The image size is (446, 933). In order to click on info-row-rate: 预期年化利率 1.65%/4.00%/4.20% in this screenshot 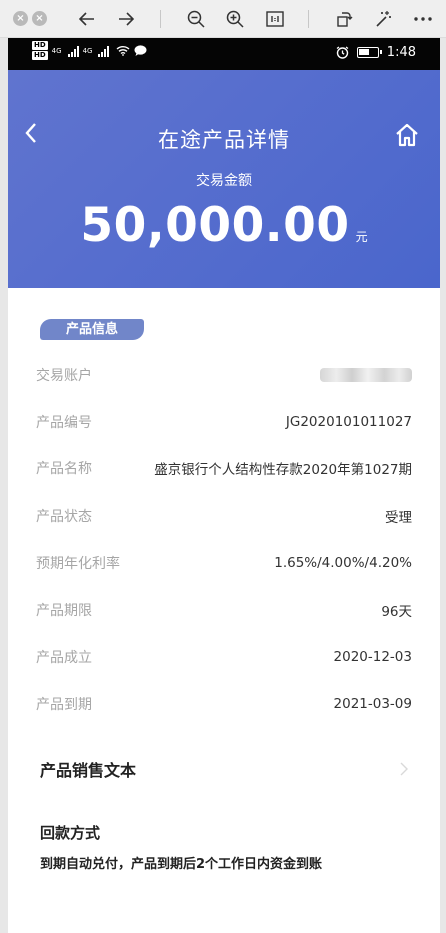, I will do `click(224, 563)`.